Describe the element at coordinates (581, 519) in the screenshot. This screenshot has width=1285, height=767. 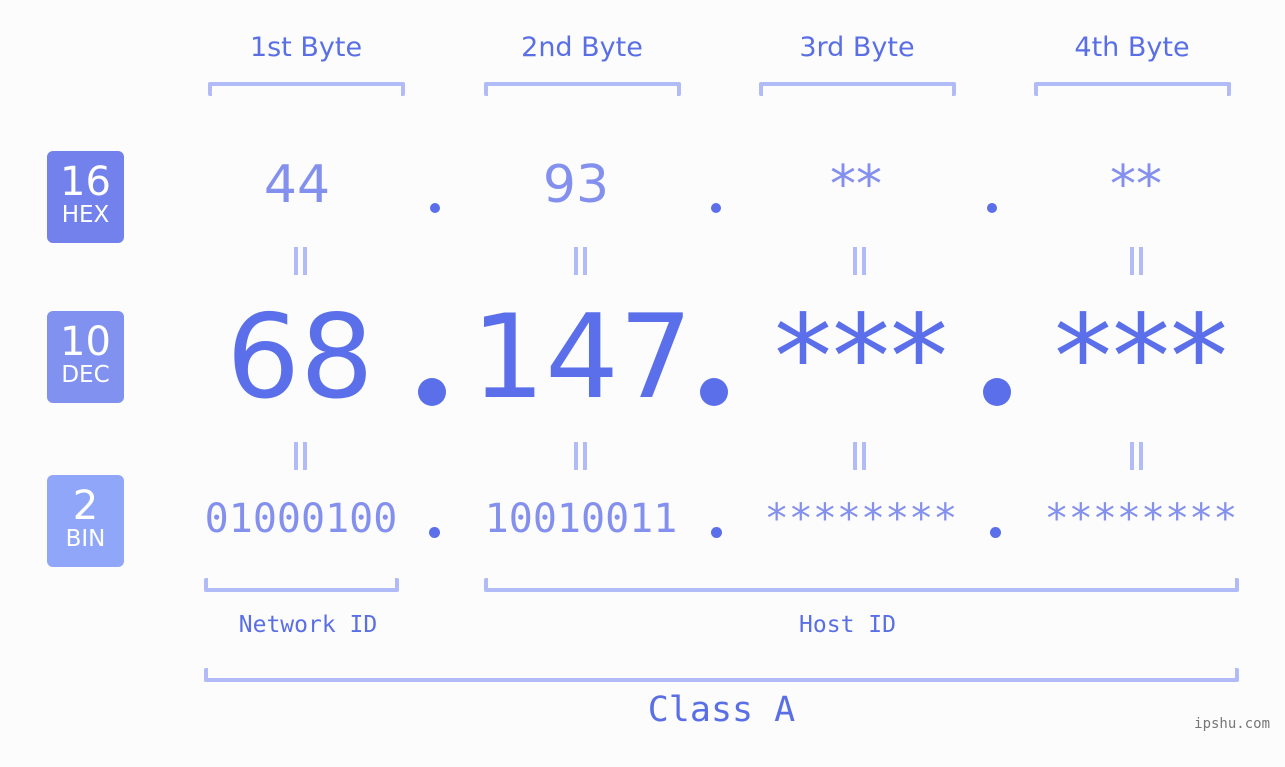
I see `bin-value-2: 10010011` at that location.